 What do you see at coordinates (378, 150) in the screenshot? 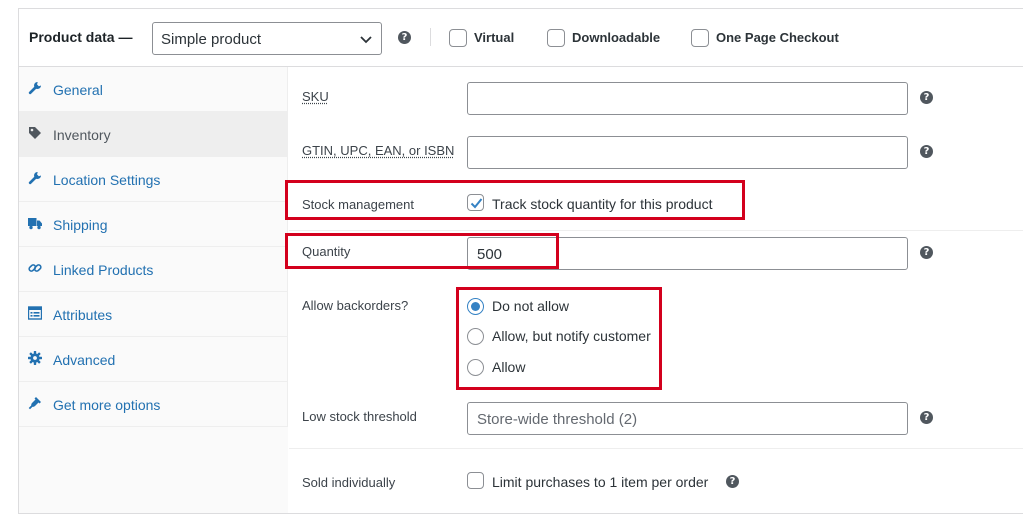
I see `gtin-label: GTIN, UPC, EAN, or ISBN` at bounding box center [378, 150].